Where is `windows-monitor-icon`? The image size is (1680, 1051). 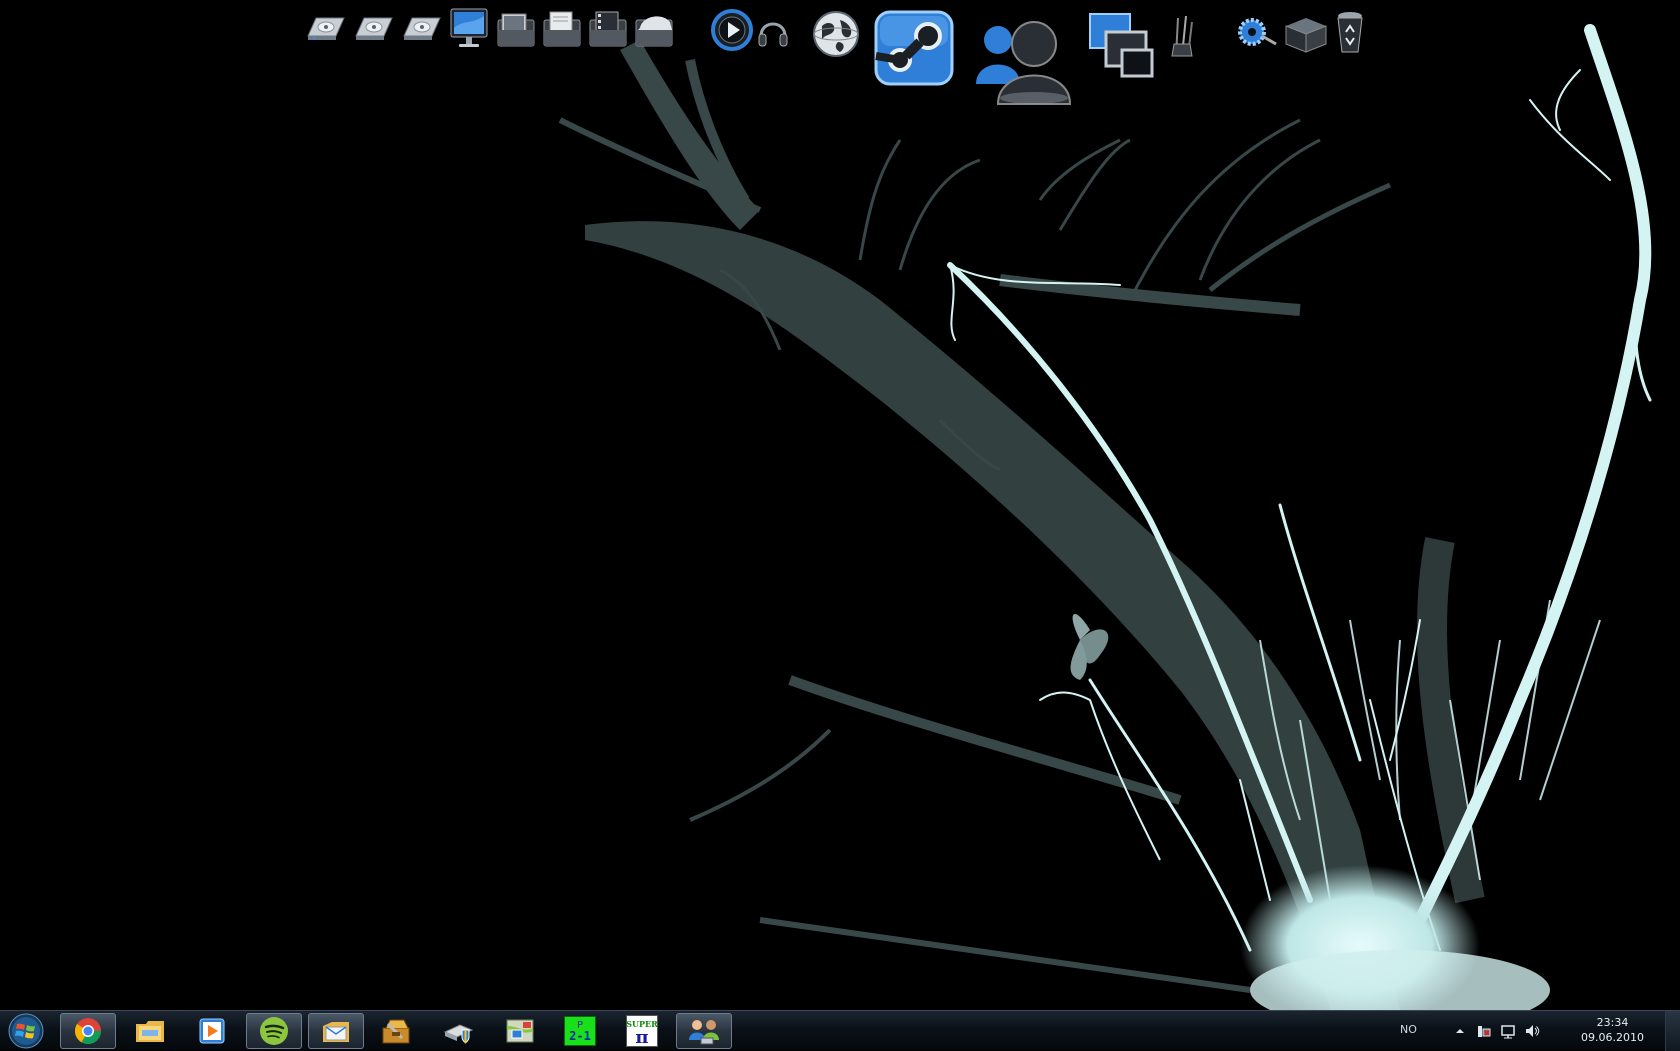 windows-monitor-icon is located at coordinates (1121, 45).